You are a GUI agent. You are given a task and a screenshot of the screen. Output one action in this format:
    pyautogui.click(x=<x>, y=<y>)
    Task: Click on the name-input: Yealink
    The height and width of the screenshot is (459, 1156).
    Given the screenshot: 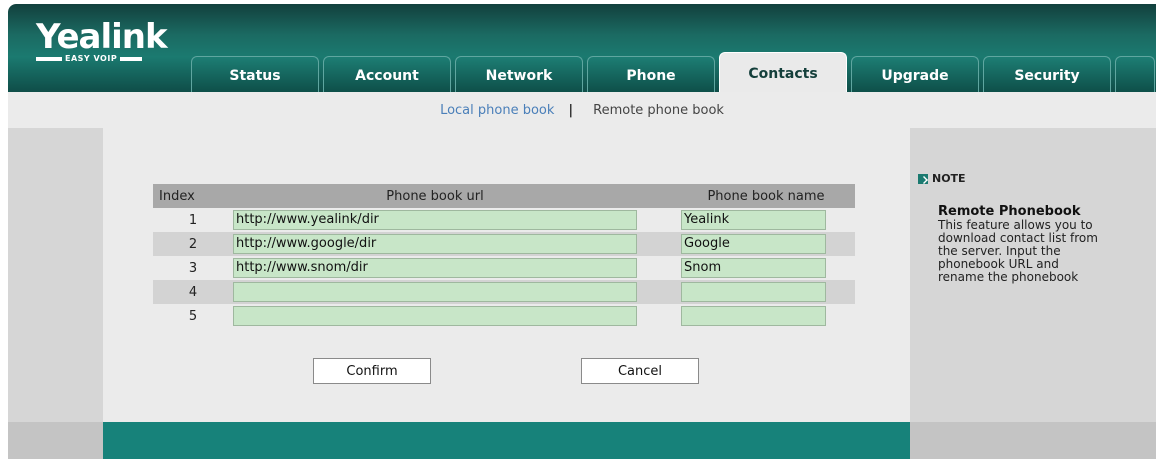 What is the action you would take?
    pyautogui.click(x=753, y=220)
    